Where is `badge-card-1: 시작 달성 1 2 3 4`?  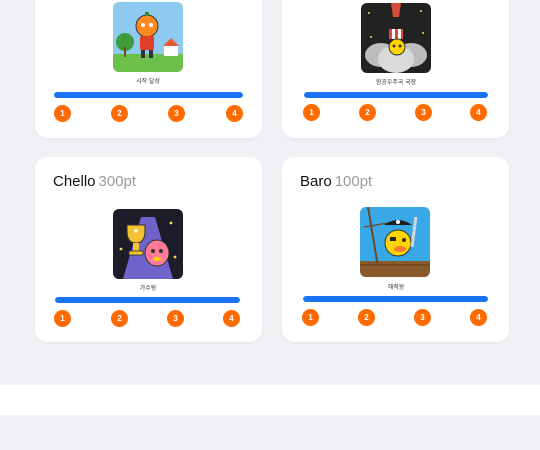 badge-card-1: 시작 달성 1 2 3 4 is located at coordinates (148, 69).